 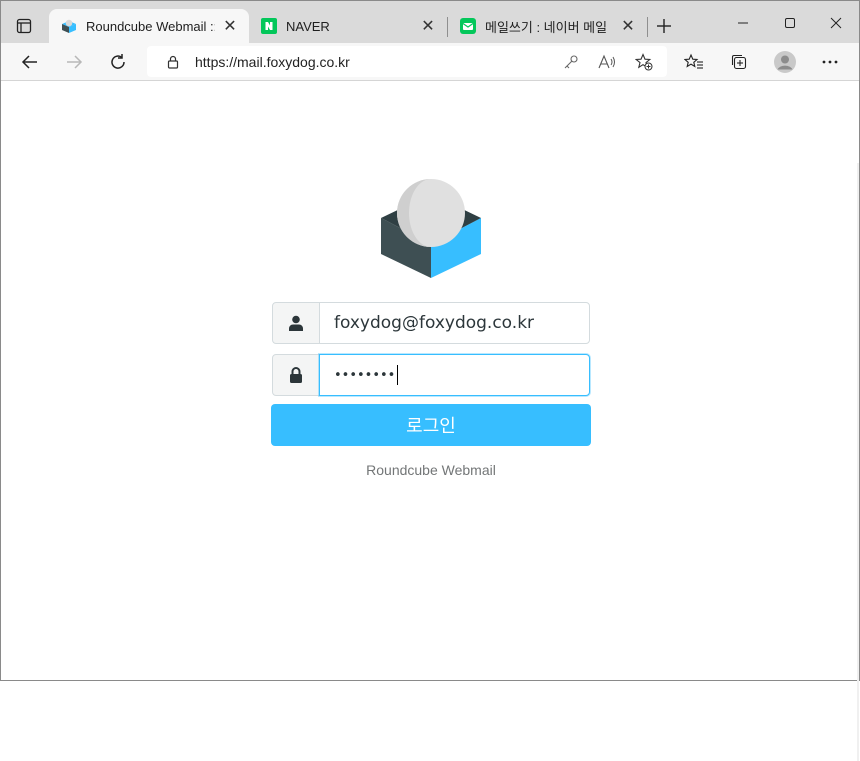 I want to click on password-field: ••••••••, so click(x=431, y=375).